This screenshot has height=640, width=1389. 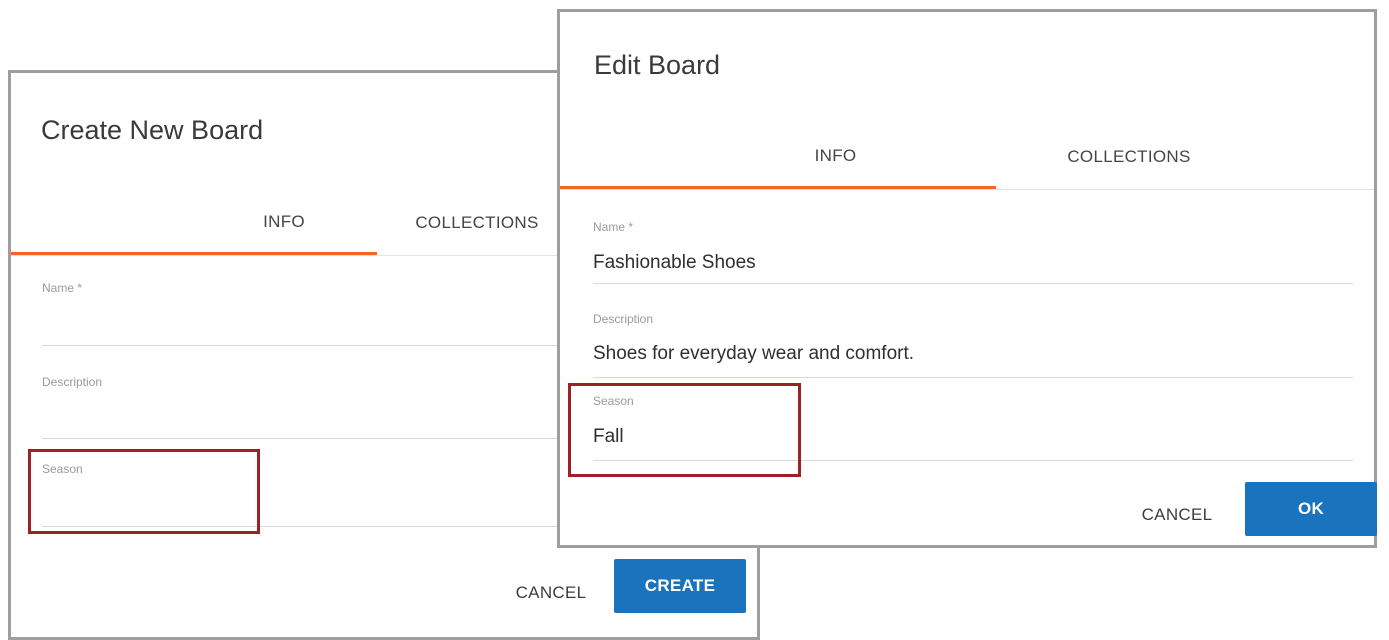 I want to click on ok-button: OK, so click(x=1311, y=509).